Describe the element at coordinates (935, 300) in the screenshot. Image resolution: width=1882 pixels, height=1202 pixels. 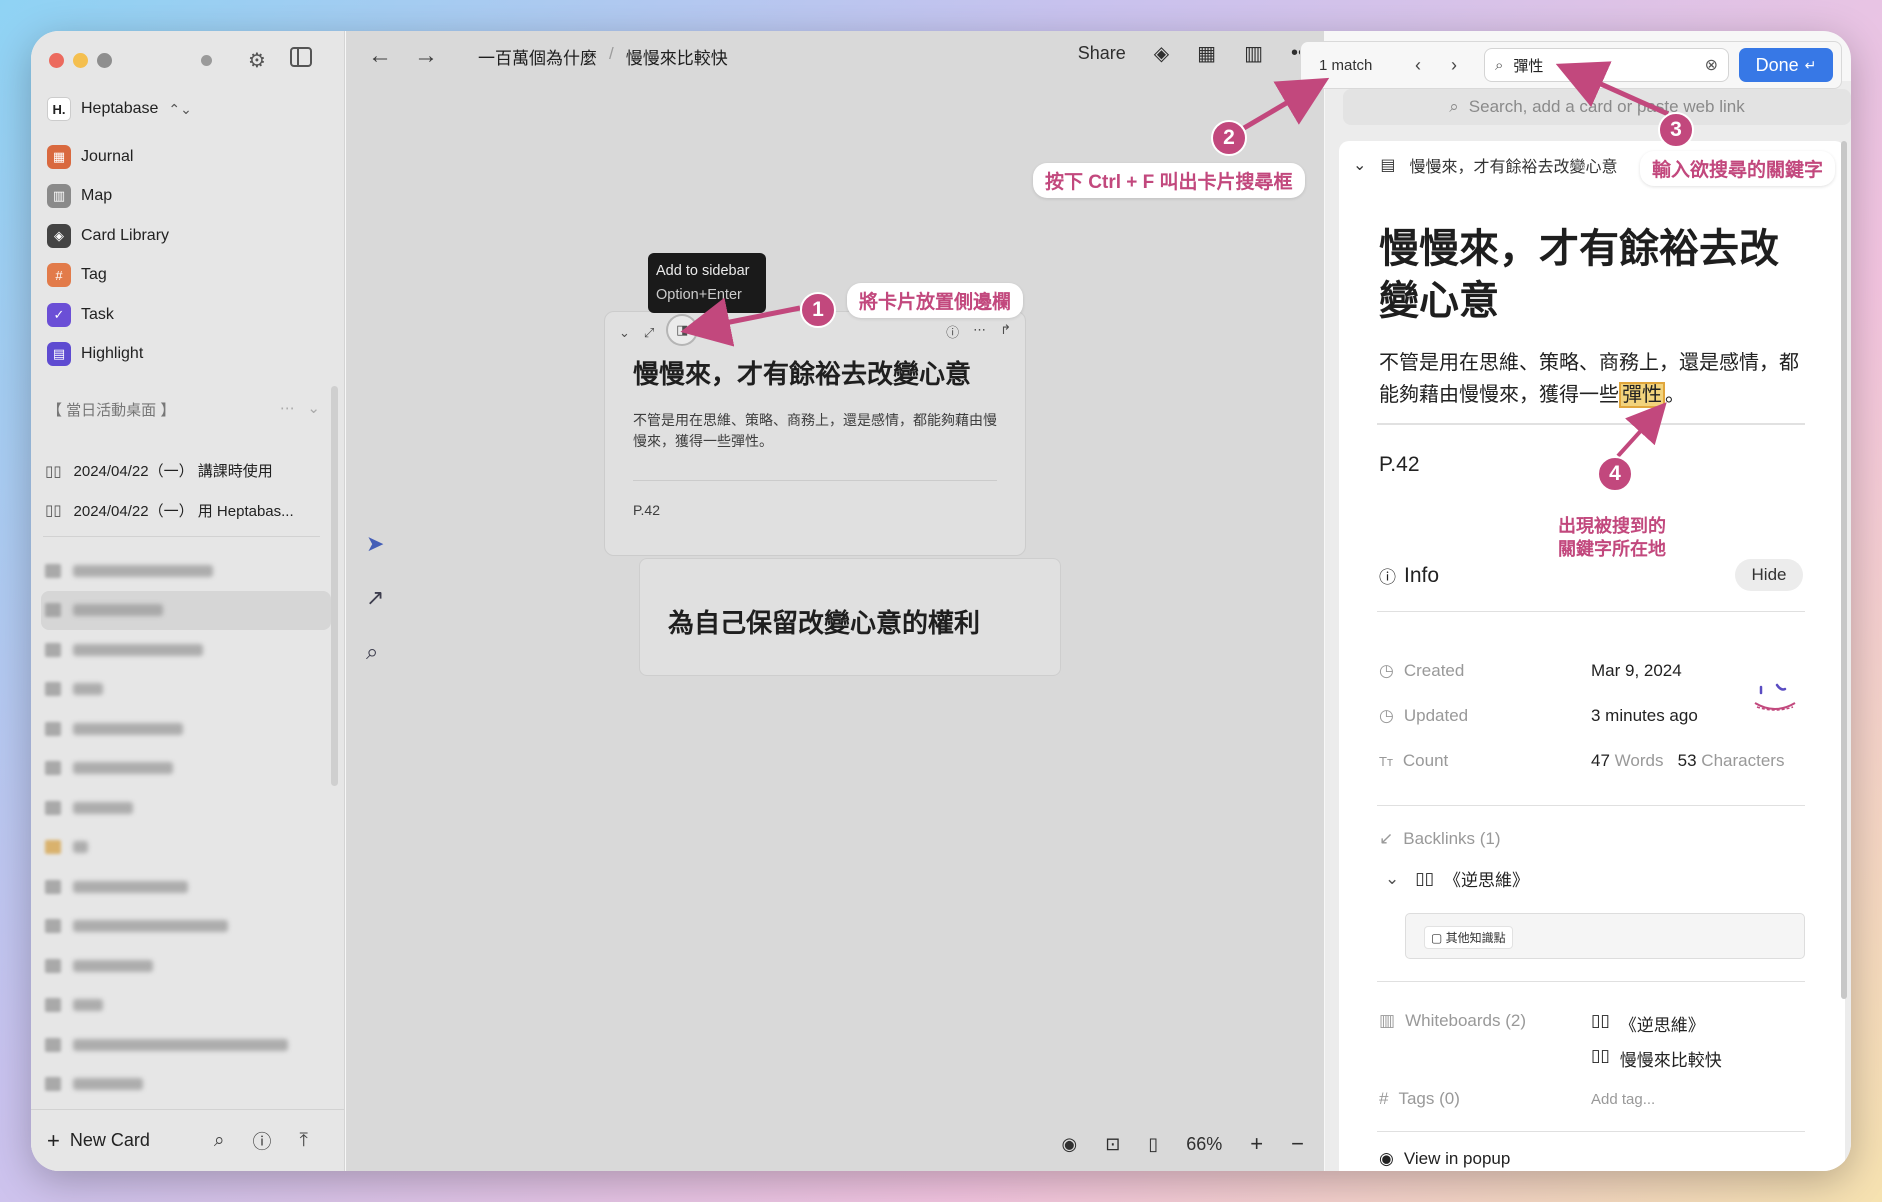
I see `annotation-label-1: 將卡片放置側邊欄` at that location.